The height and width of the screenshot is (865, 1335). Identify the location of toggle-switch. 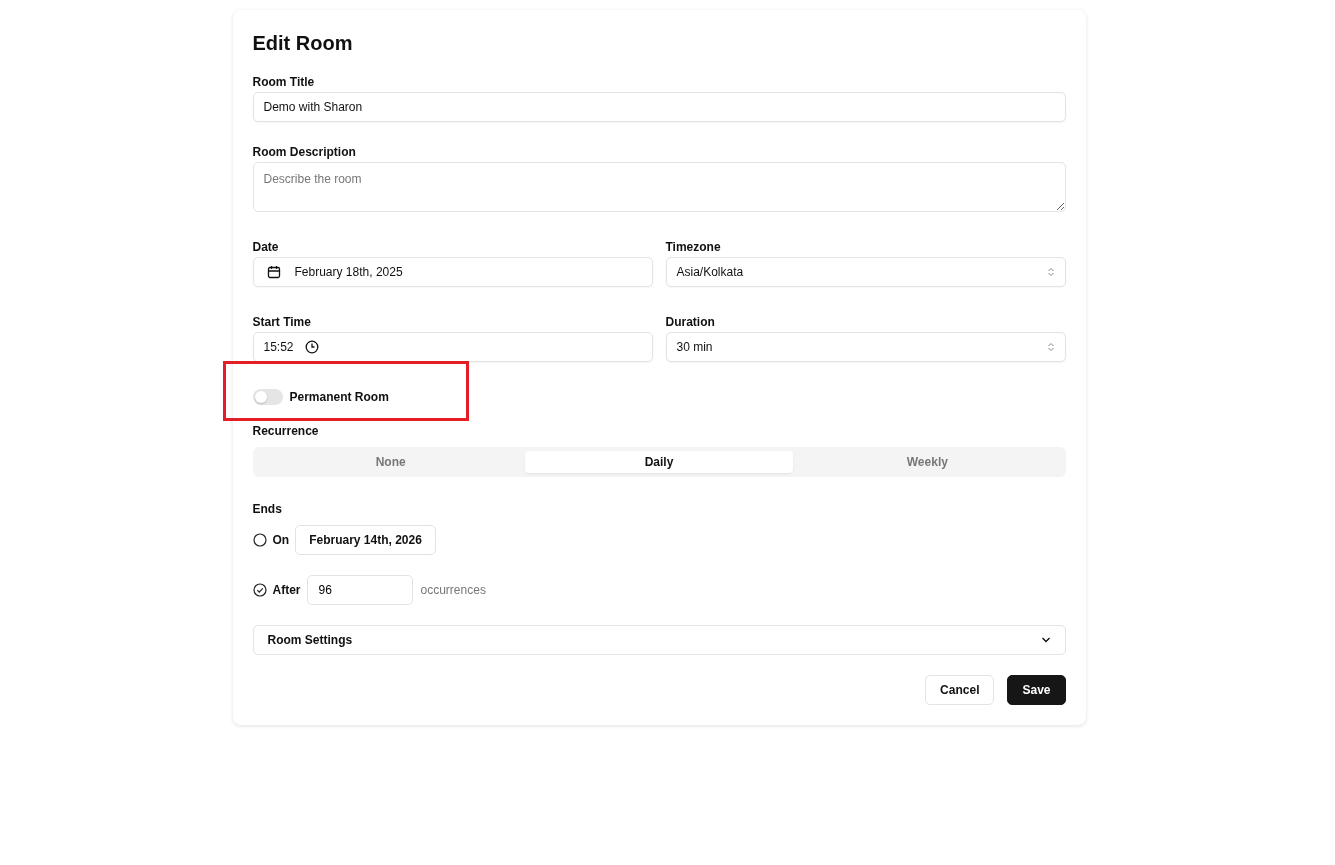
(267, 397).